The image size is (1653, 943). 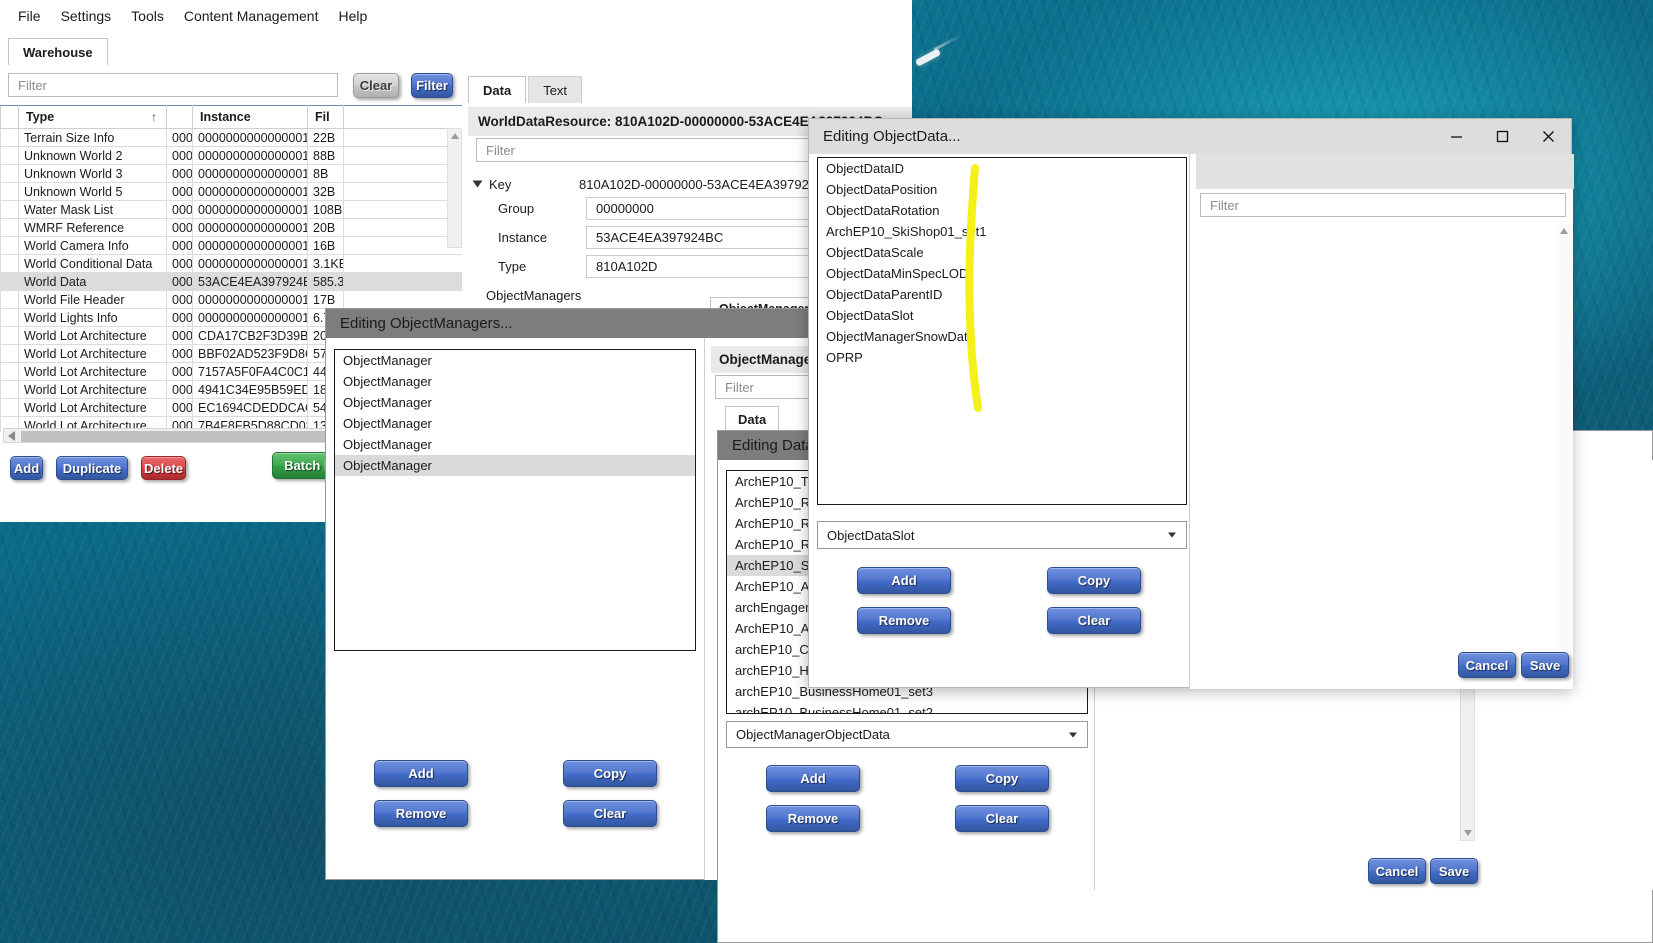 What do you see at coordinates (29, 16) in the screenshot?
I see `menu-file: File` at bounding box center [29, 16].